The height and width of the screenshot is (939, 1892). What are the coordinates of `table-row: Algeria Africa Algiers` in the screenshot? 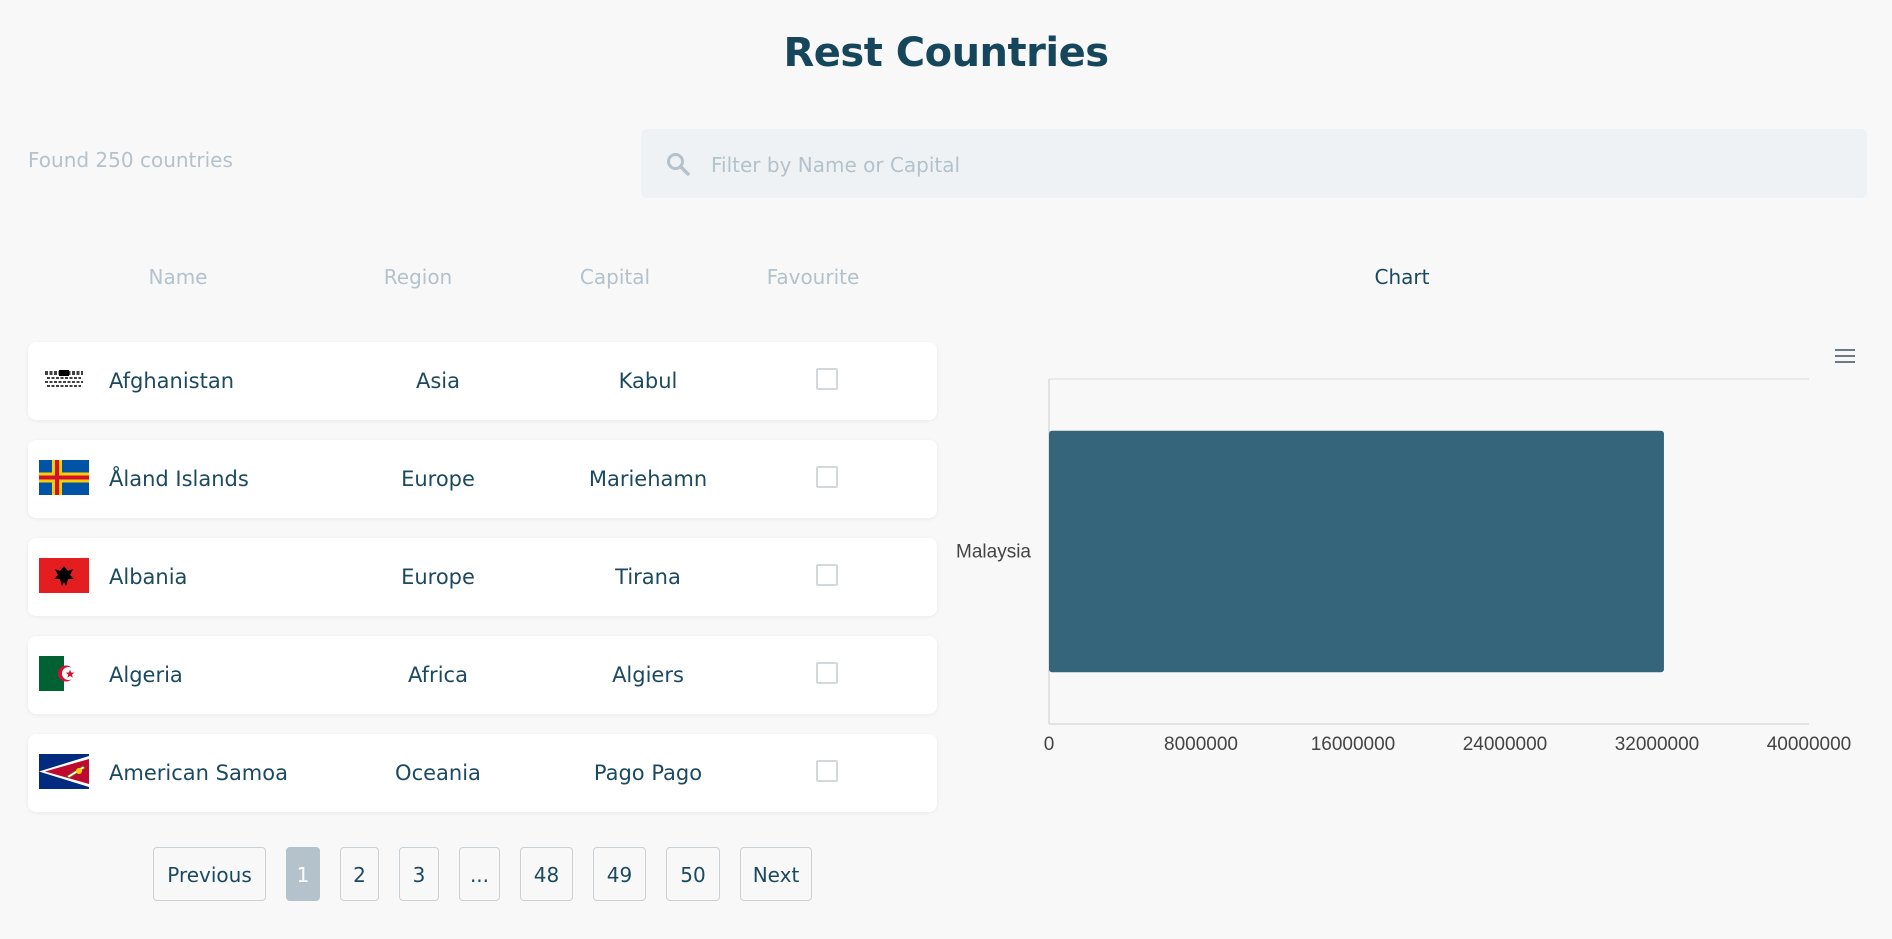 It's located at (482, 675).